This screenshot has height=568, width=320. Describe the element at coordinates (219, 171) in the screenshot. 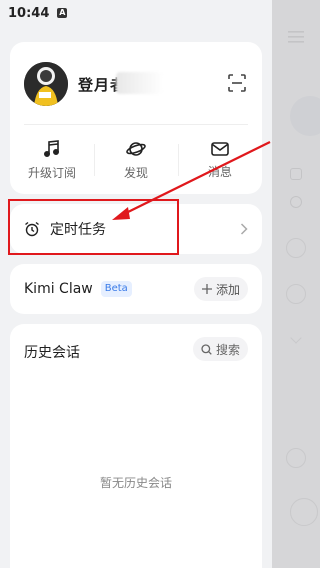

I see `quick-action-label: 消息` at that location.